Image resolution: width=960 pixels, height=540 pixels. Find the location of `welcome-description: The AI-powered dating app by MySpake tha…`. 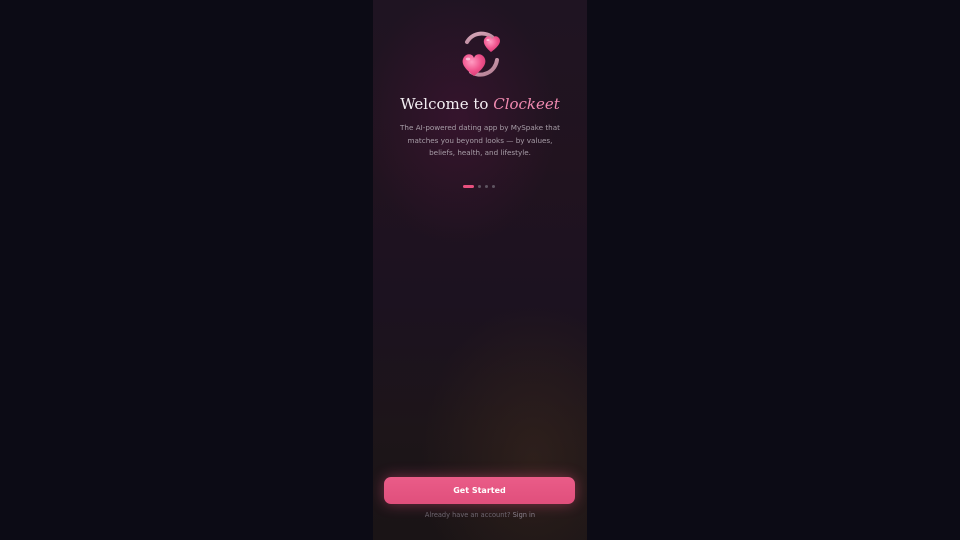

welcome-description: The AI-powered dating app by MySpake tha… is located at coordinates (480, 140).